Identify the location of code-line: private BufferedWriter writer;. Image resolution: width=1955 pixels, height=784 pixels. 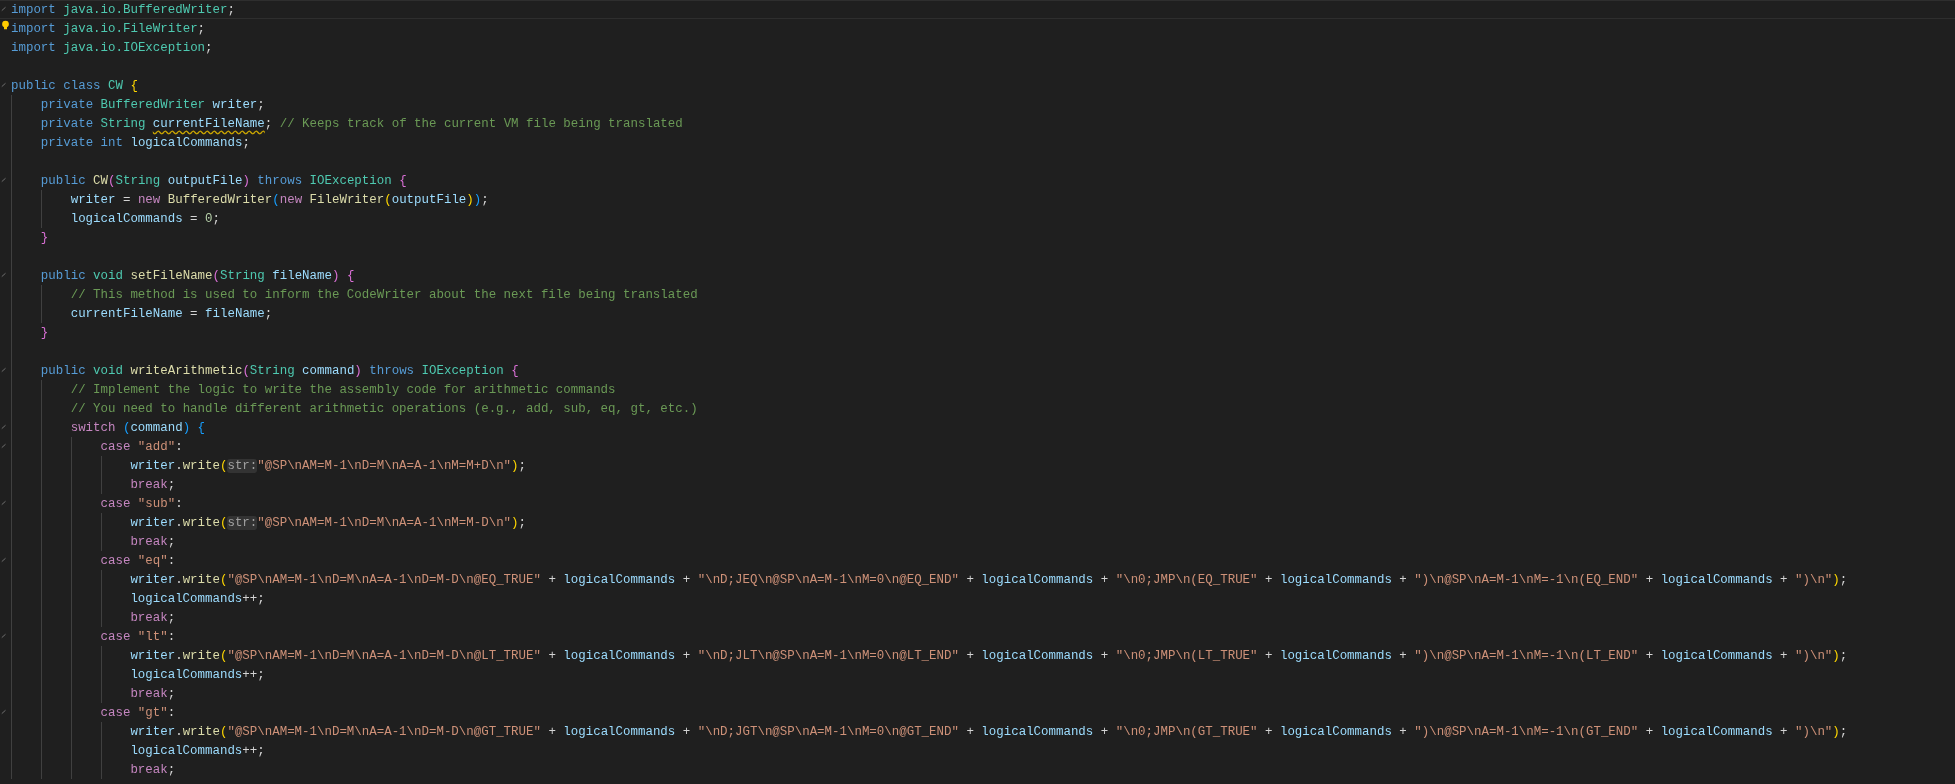
(152, 104).